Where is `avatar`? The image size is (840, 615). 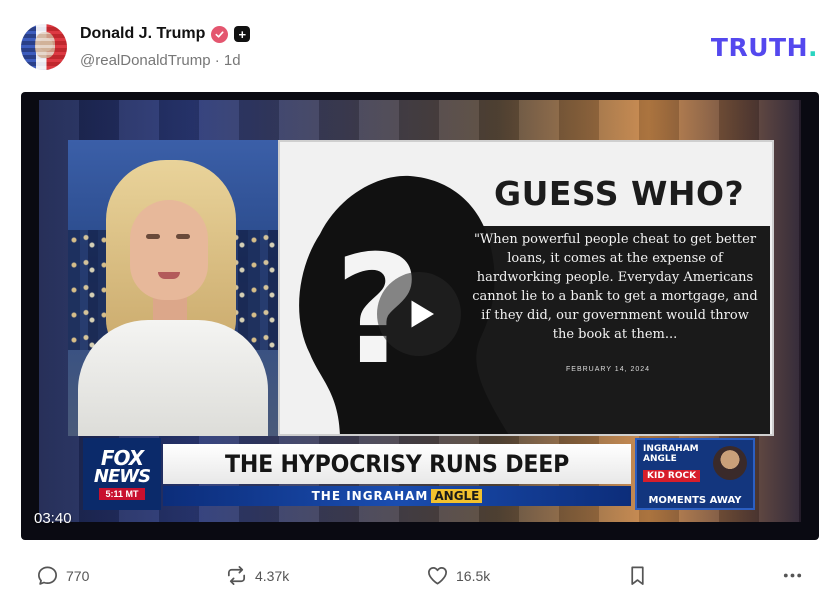
avatar is located at coordinates (44, 47).